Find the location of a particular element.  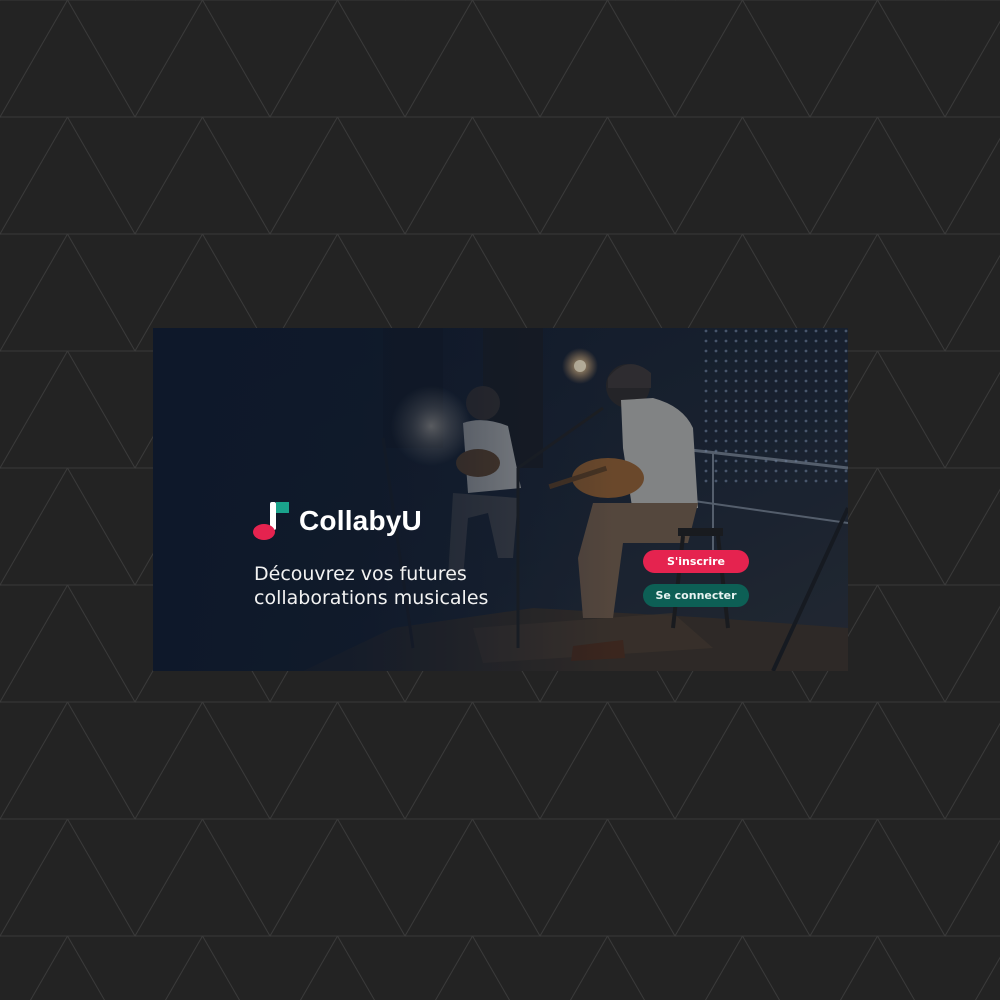

brand-logo: CollabyU is located at coordinates (337, 521).